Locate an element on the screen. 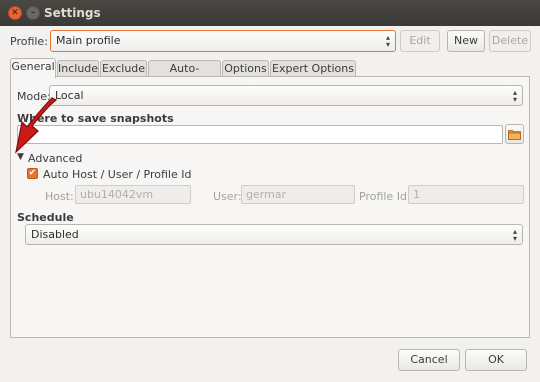 The width and height of the screenshot is (540, 382). annotation-arrow-icon is located at coordinates (36, 125).